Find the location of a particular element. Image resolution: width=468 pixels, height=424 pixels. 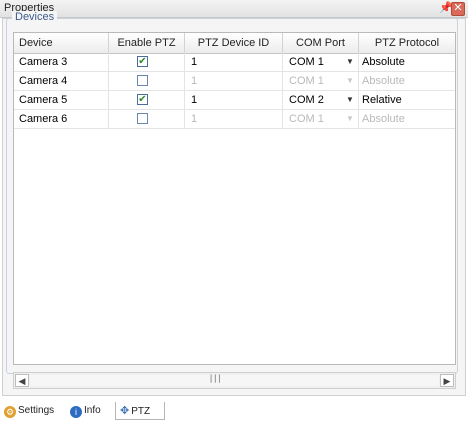

column-header-ptz-protocol: PTZ Protocol is located at coordinates (407, 43).